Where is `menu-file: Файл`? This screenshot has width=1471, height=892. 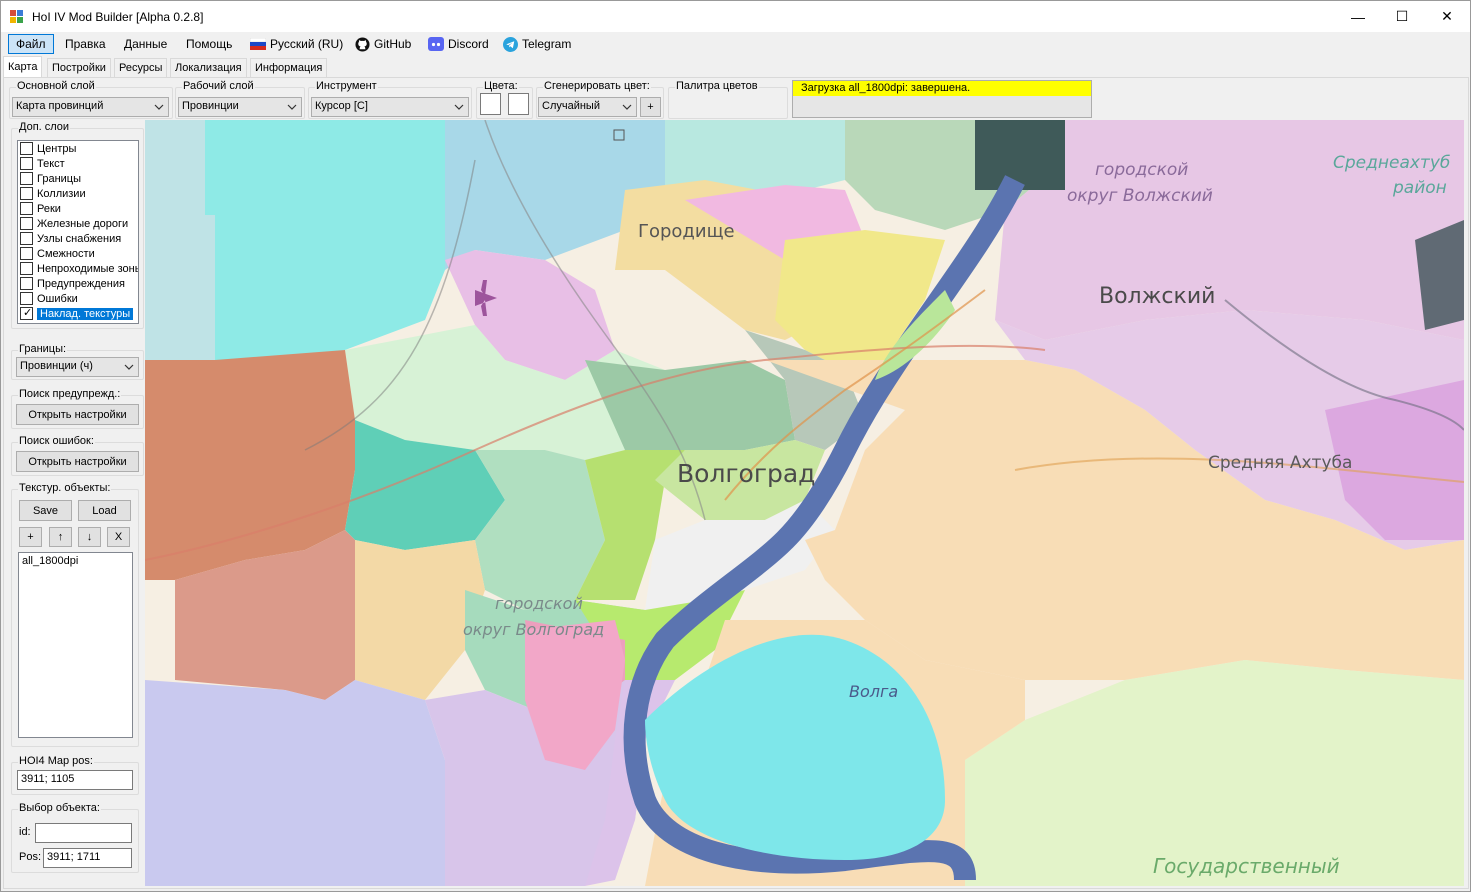 menu-file: Файл is located at coordinates (31, 44).